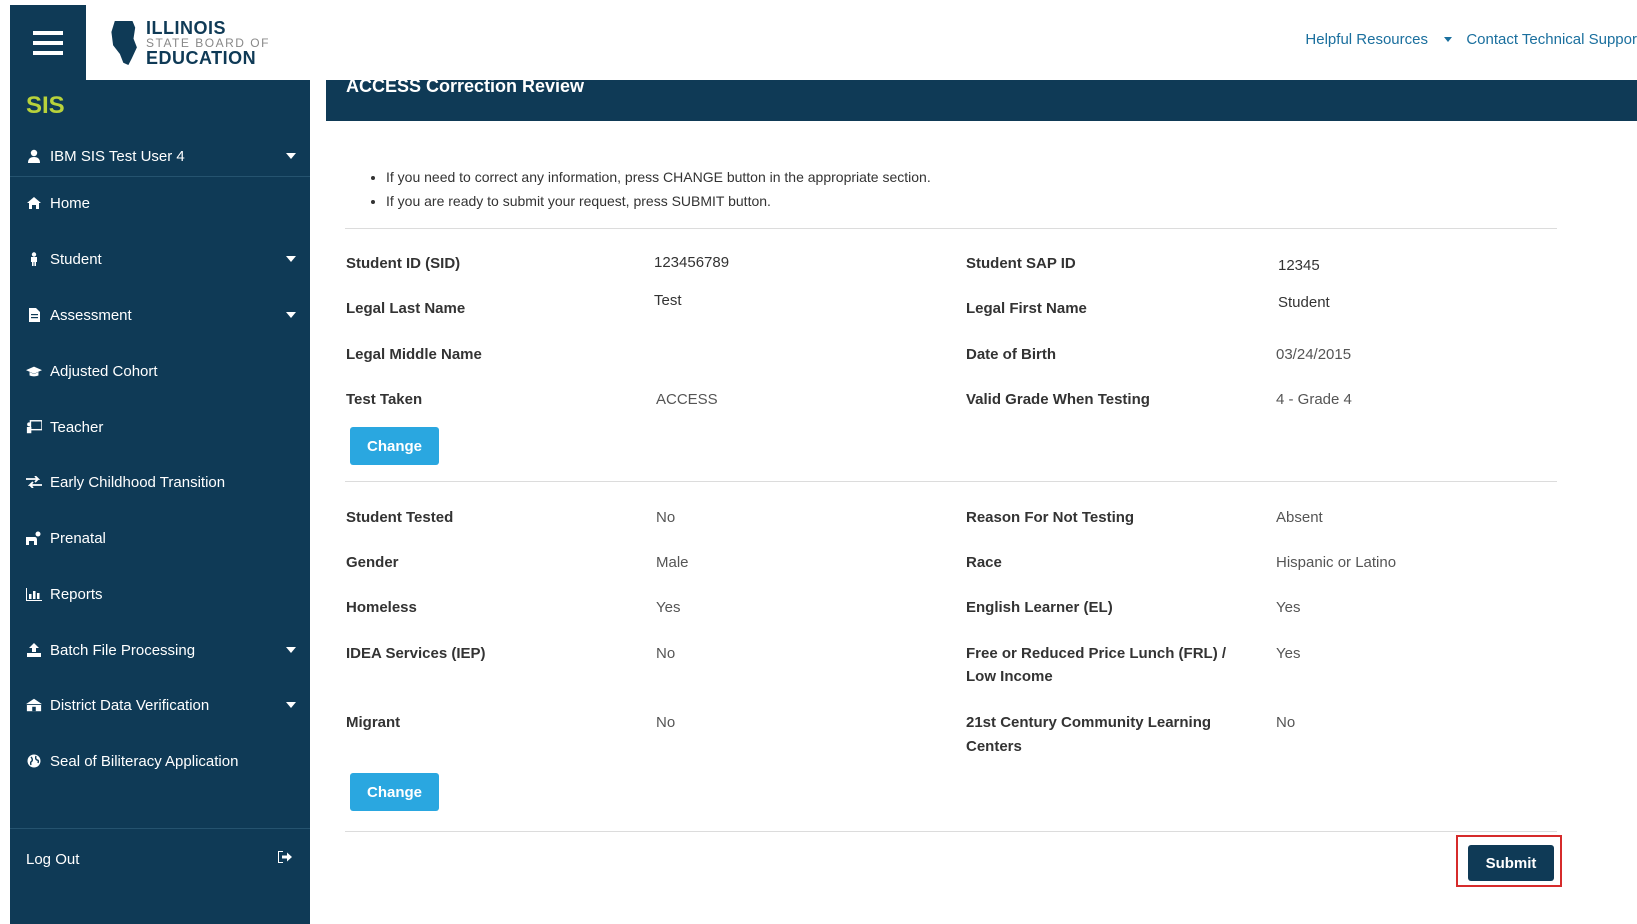 The width and height of the screenshot is (1637, 924). Describe the element at coordinates (186, 28) in the screenshot. I see `logo-line-1: ILLINOIS` at that location.